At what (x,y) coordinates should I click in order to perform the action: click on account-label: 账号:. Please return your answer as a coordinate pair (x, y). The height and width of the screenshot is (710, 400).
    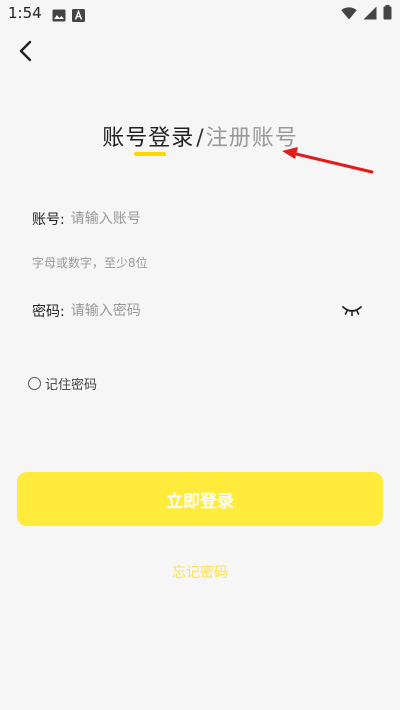
    Looking at the image, I should click on (48, 220).